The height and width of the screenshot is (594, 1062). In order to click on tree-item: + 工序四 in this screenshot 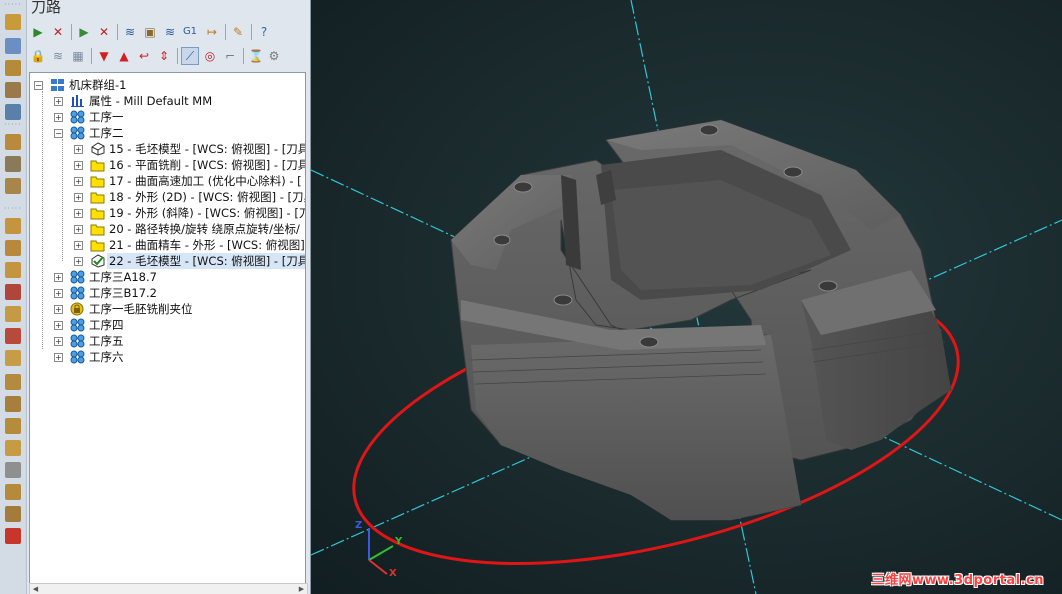, I will do `click(167, 325)`.